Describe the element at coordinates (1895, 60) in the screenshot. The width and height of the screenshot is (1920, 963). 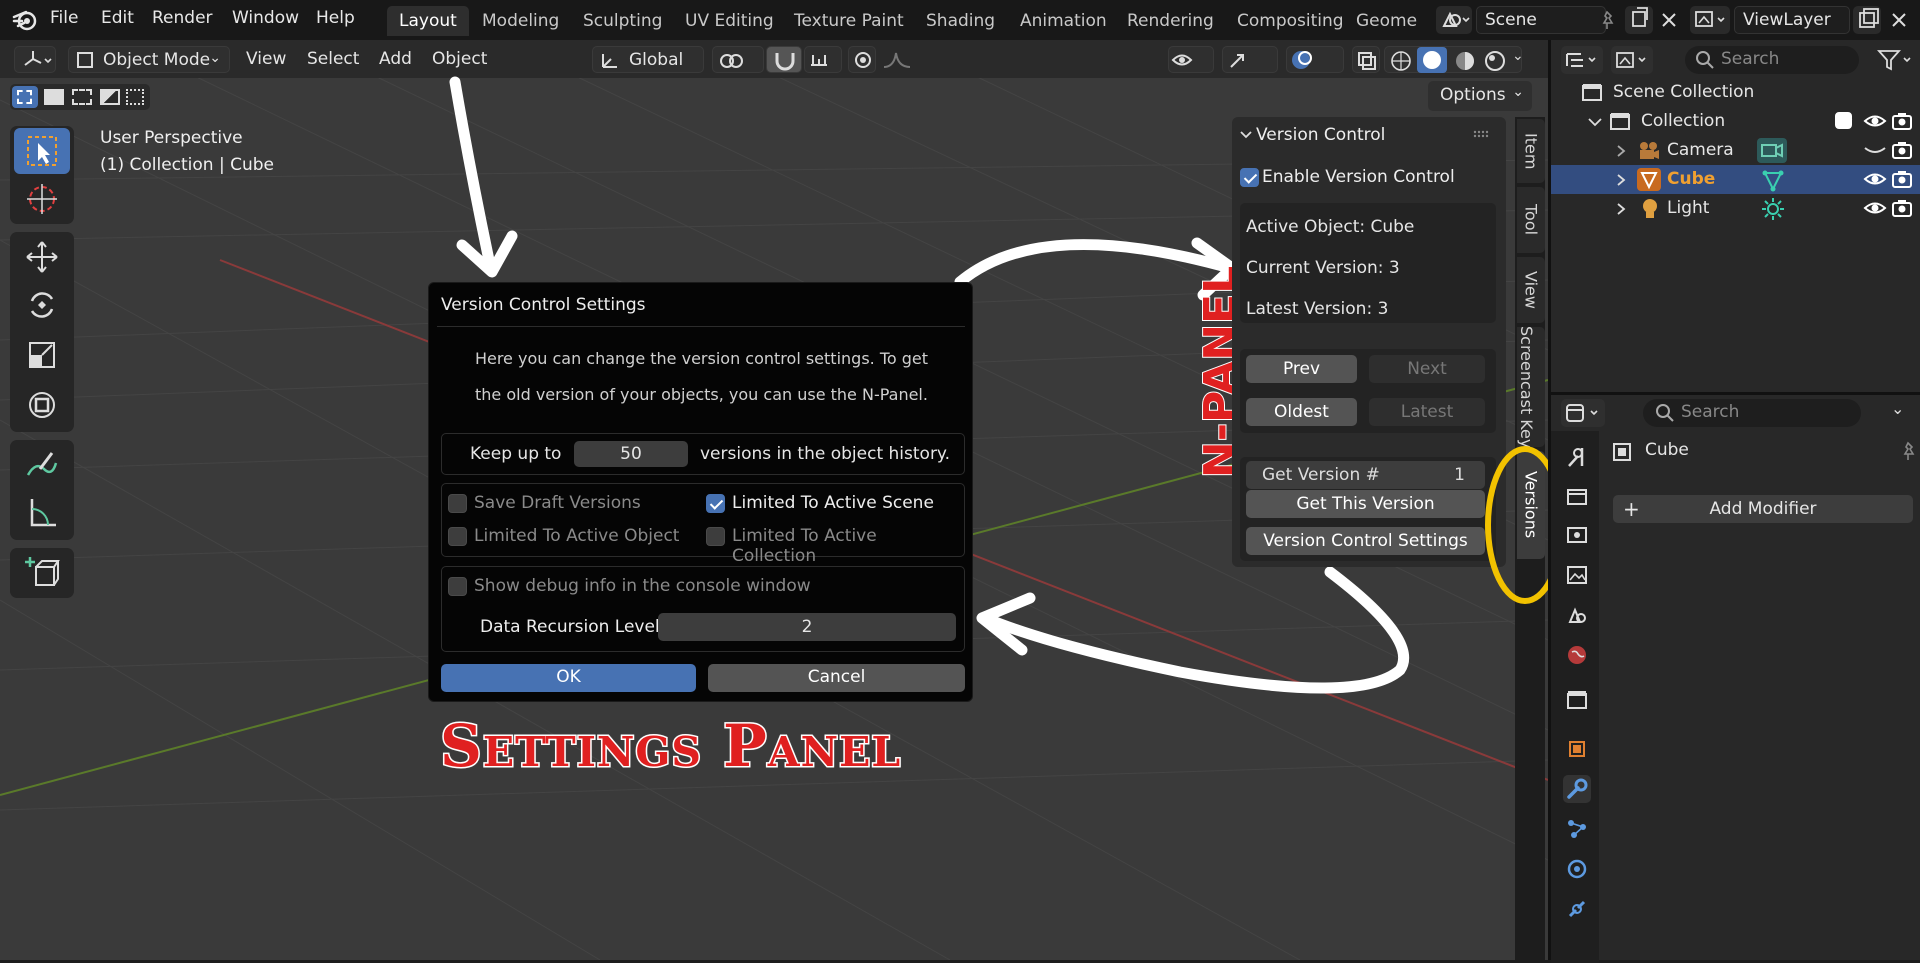
I see `filter-icon` at that location.